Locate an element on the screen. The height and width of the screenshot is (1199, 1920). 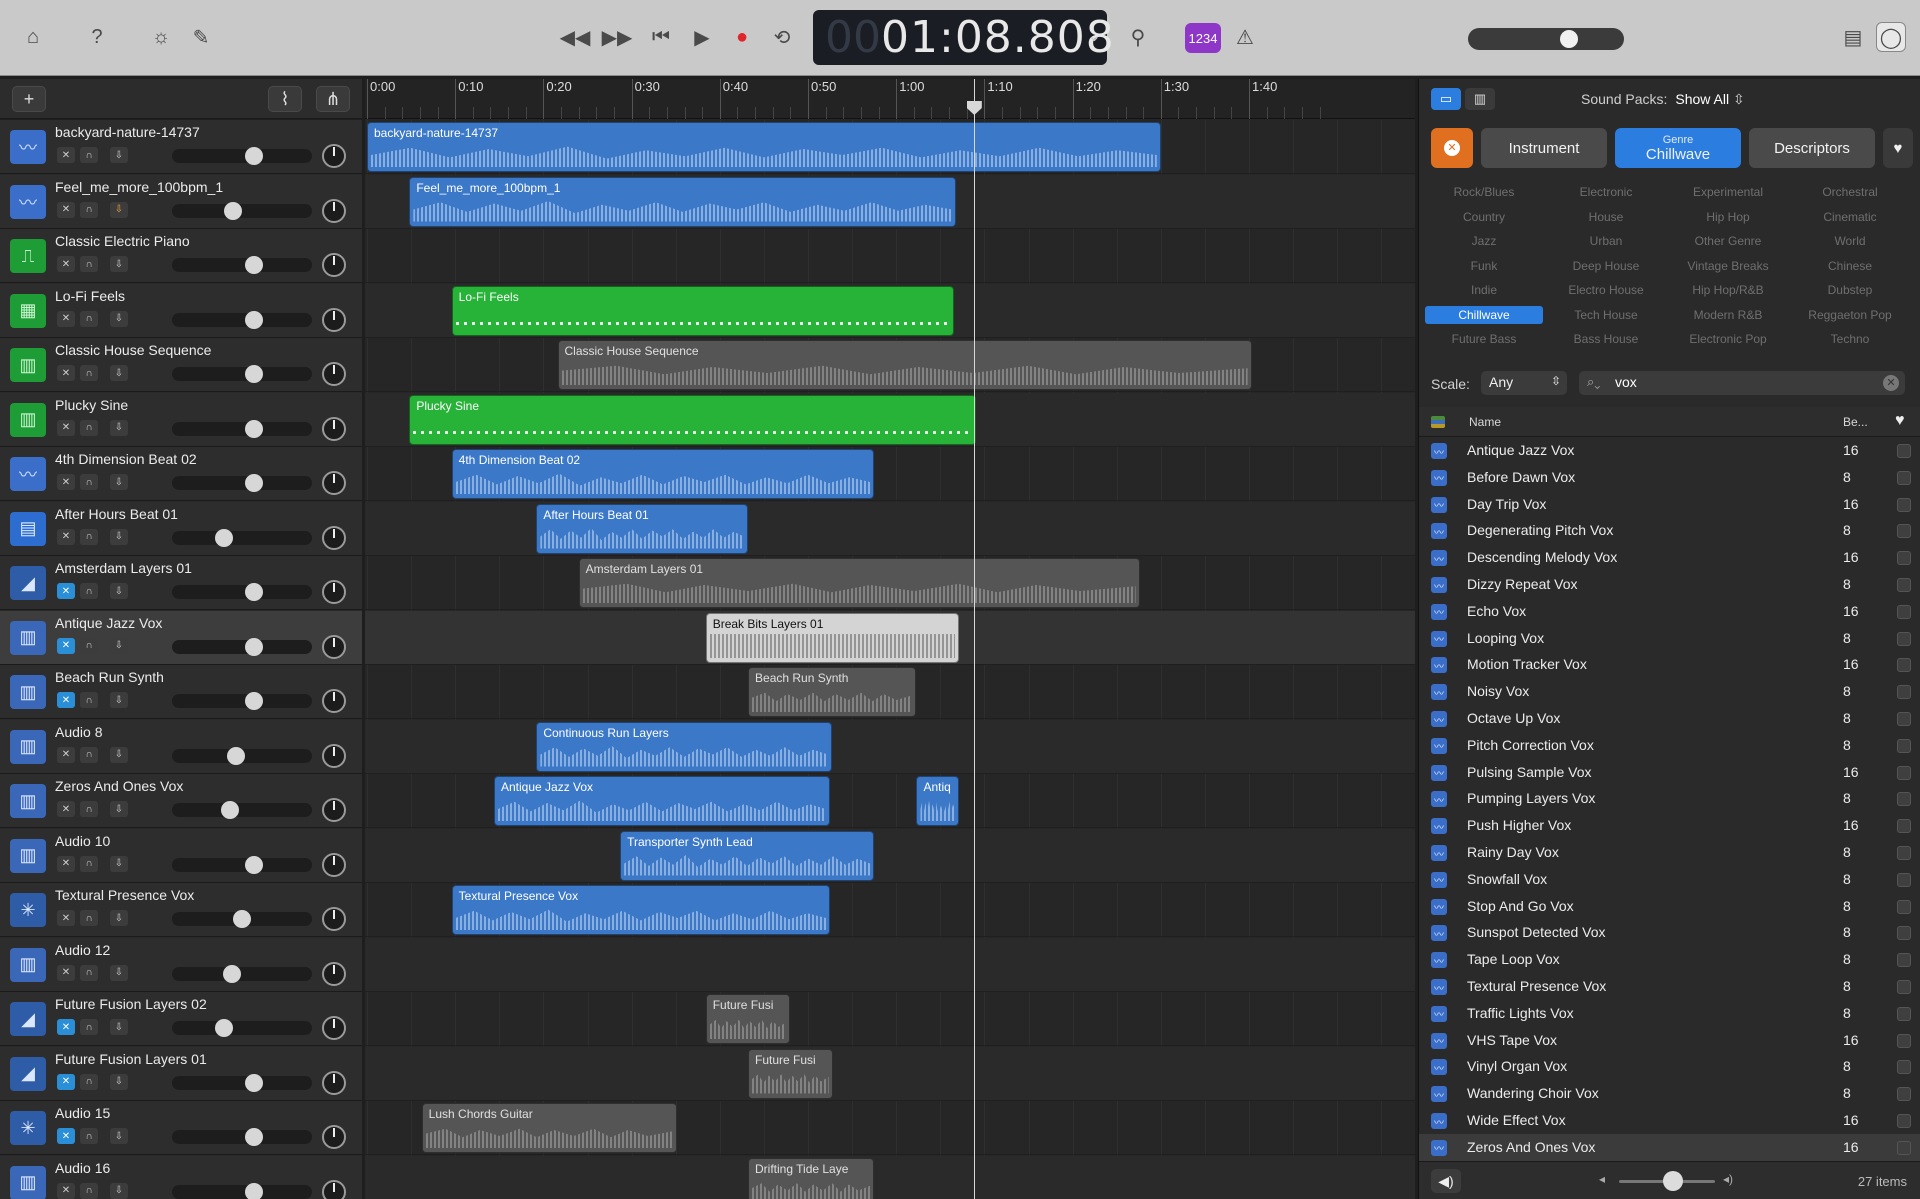
result-row: 〰 Zeros And Ones Vox 16 is located at coordinates (1669, 1147).